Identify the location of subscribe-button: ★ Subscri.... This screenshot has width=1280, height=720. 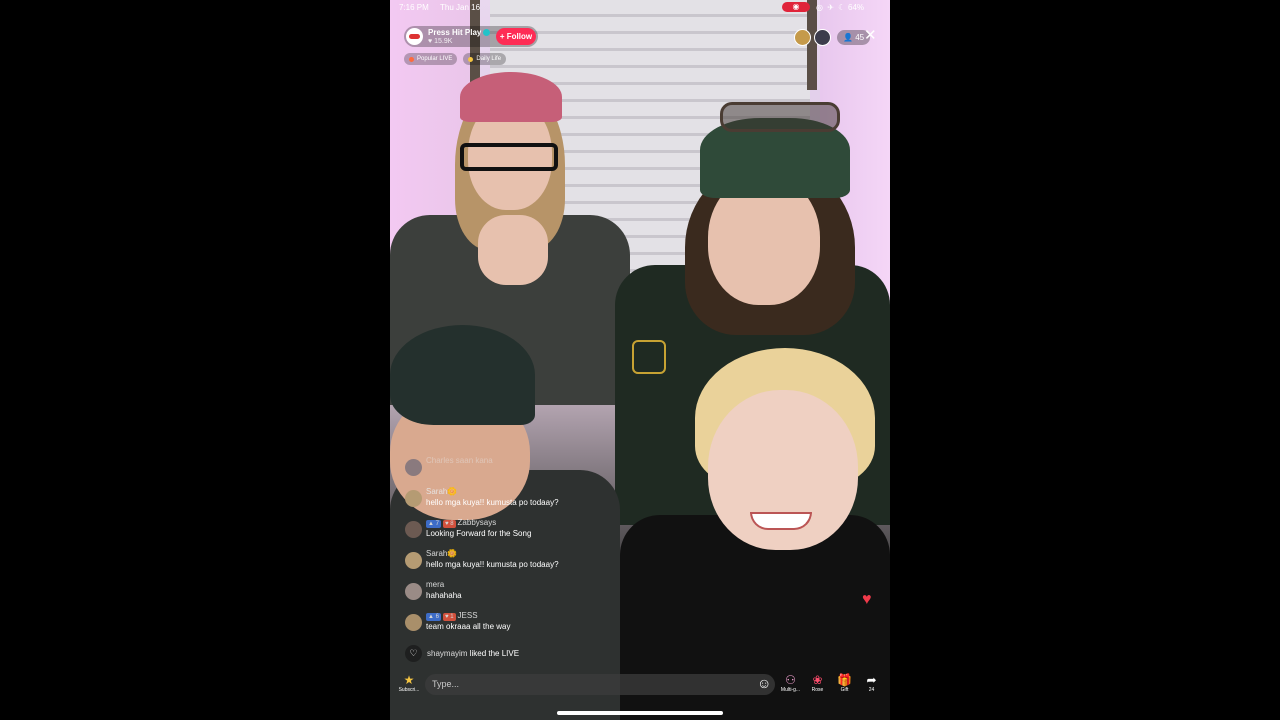
(409, 683).